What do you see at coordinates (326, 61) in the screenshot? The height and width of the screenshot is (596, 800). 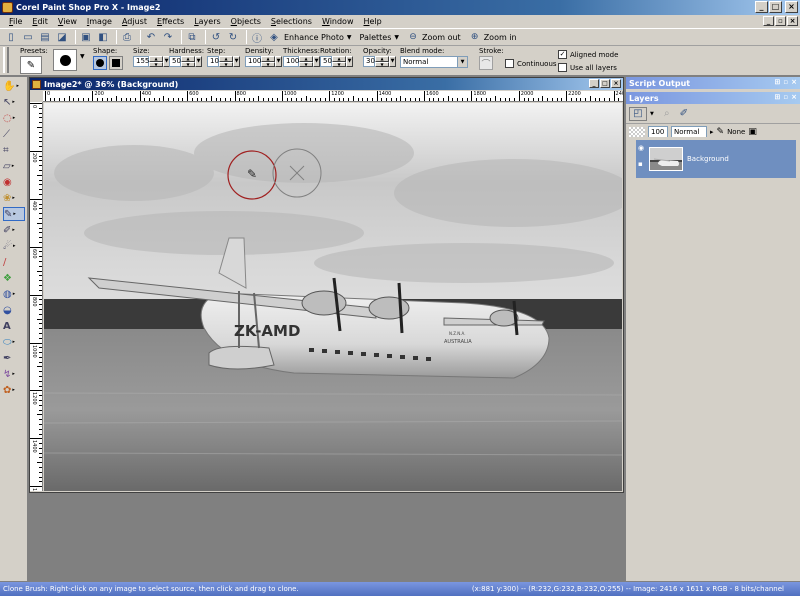 I see `rotation-input: 50` at bounding box center [326, 61].